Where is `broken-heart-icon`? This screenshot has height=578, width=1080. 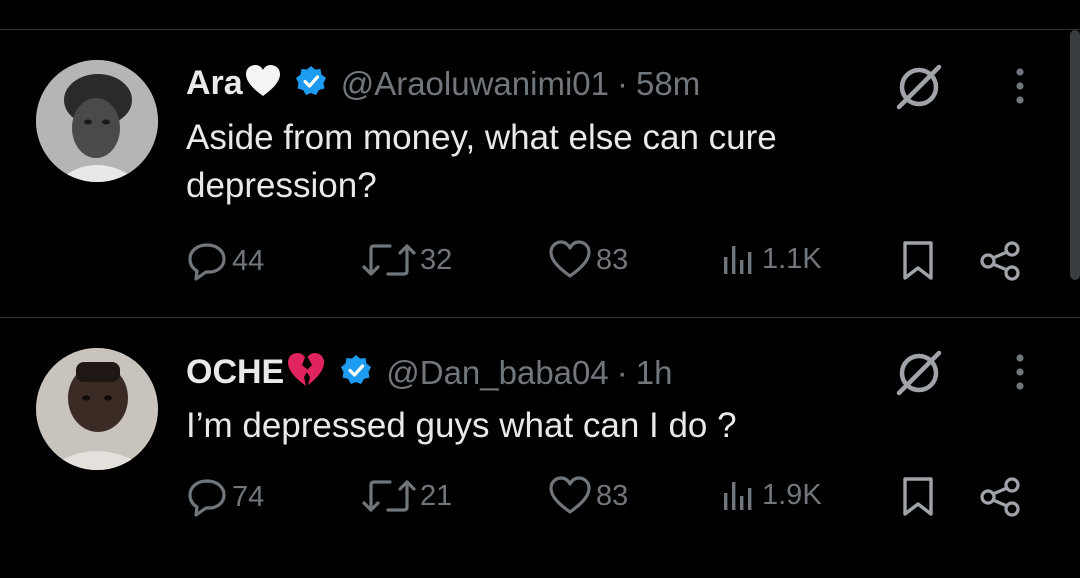
broken-heart-icon is located at coordinates (306, 372).